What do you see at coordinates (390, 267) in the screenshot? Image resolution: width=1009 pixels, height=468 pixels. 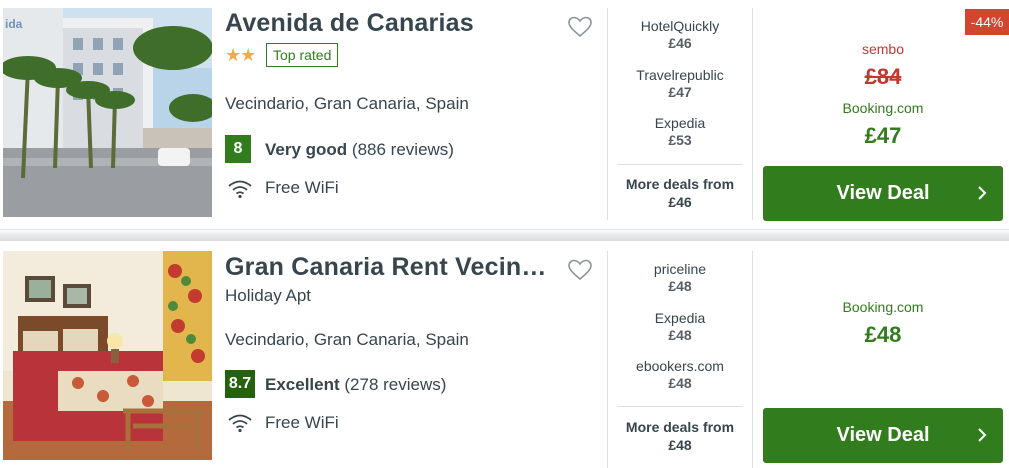 I see `hotel-name: Gran Canaria Rent Vecindario` at bounding box center [390, 267].